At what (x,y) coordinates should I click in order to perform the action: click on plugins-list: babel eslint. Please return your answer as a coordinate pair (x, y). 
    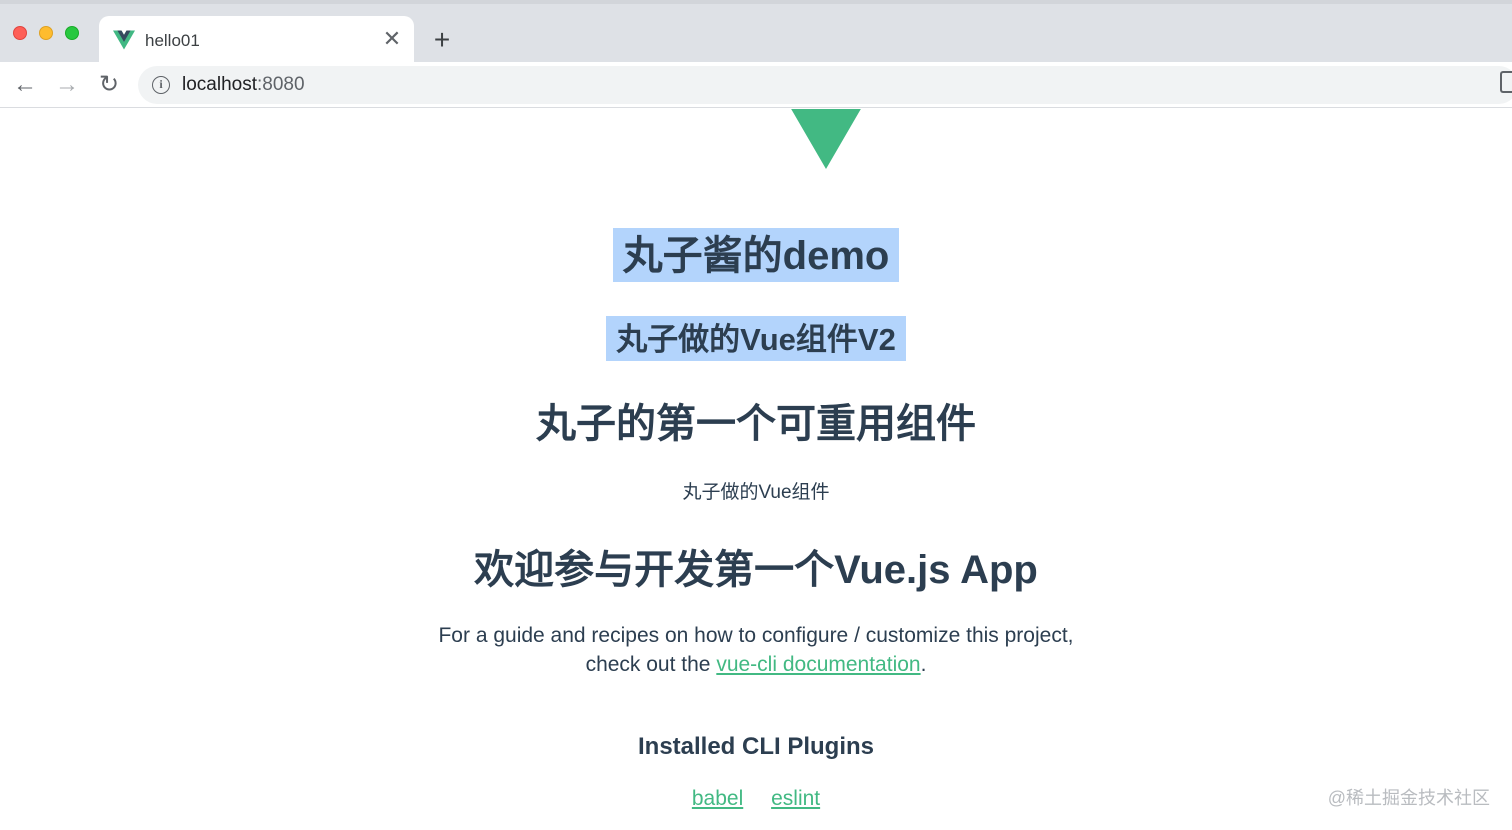
    Looking at the image, I should click on (756, 799).